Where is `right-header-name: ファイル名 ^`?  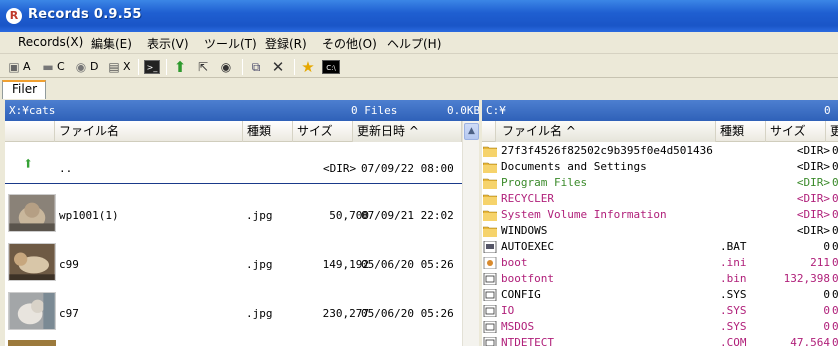 right-header-name: ファイル名 ^ is located at coordinates (606, 131).